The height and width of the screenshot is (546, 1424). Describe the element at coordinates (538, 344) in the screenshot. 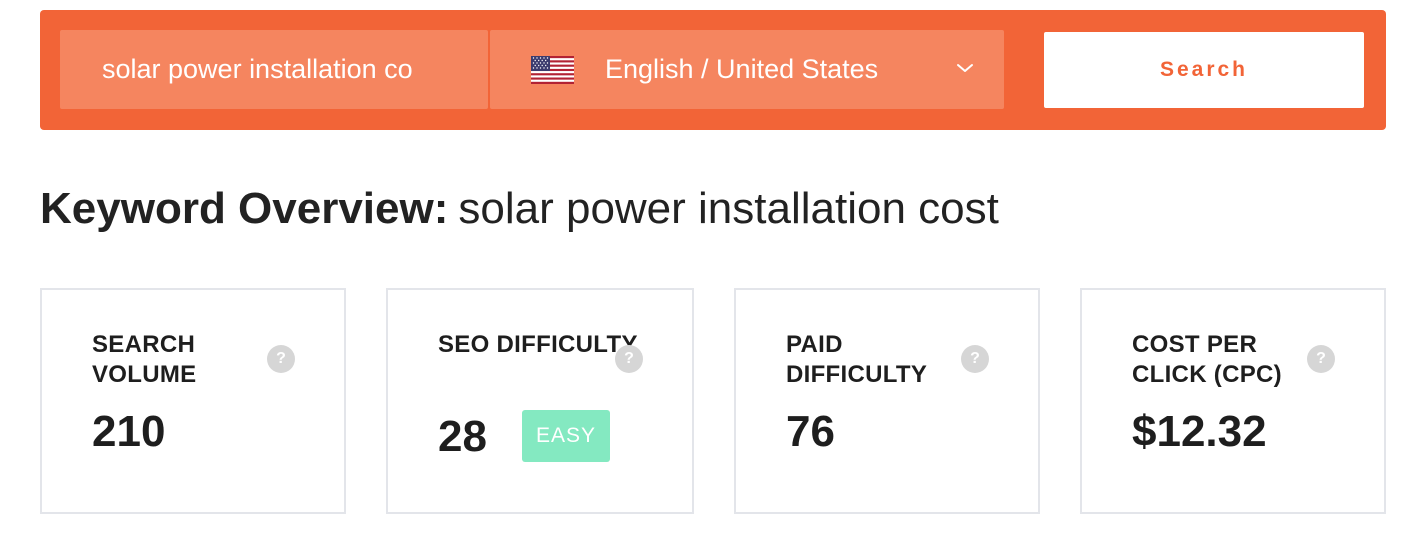

I see `seo-difficulty-label: SEO DIFFICULTY` at that location.